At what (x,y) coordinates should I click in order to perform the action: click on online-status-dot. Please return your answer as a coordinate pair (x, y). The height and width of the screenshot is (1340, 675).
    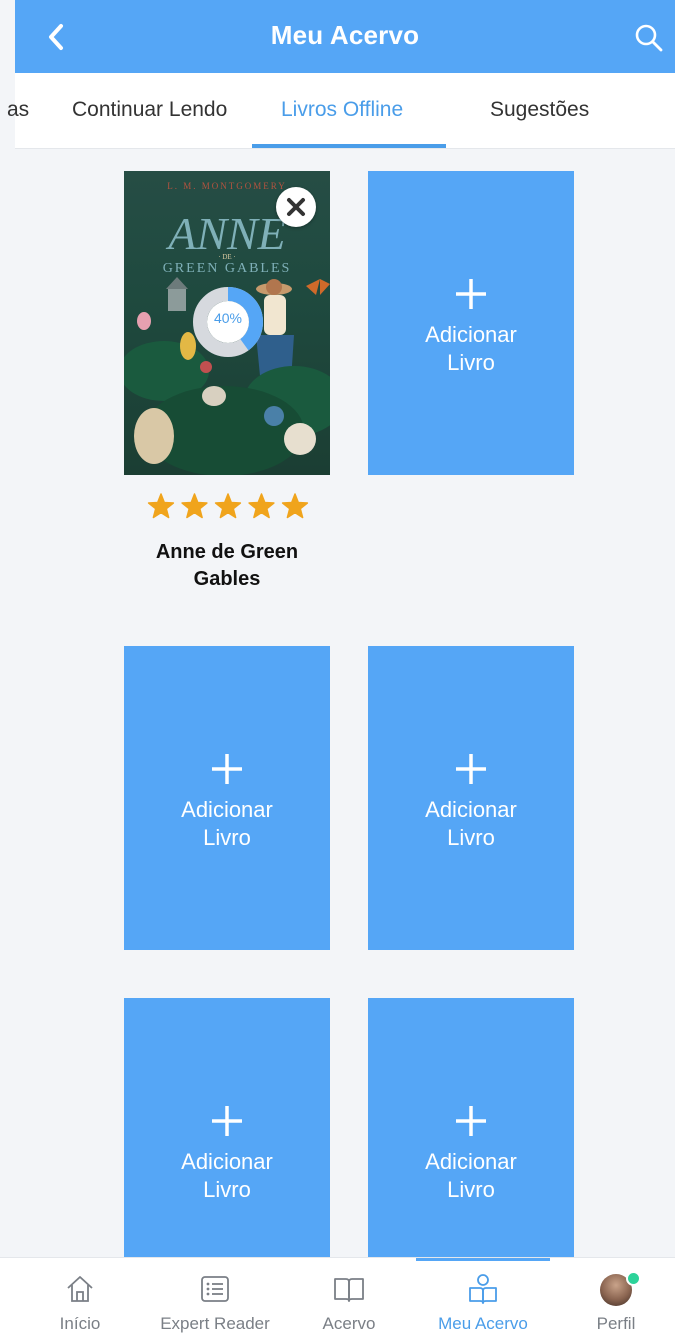
    Looking at the image, I should click on (633, 1278).